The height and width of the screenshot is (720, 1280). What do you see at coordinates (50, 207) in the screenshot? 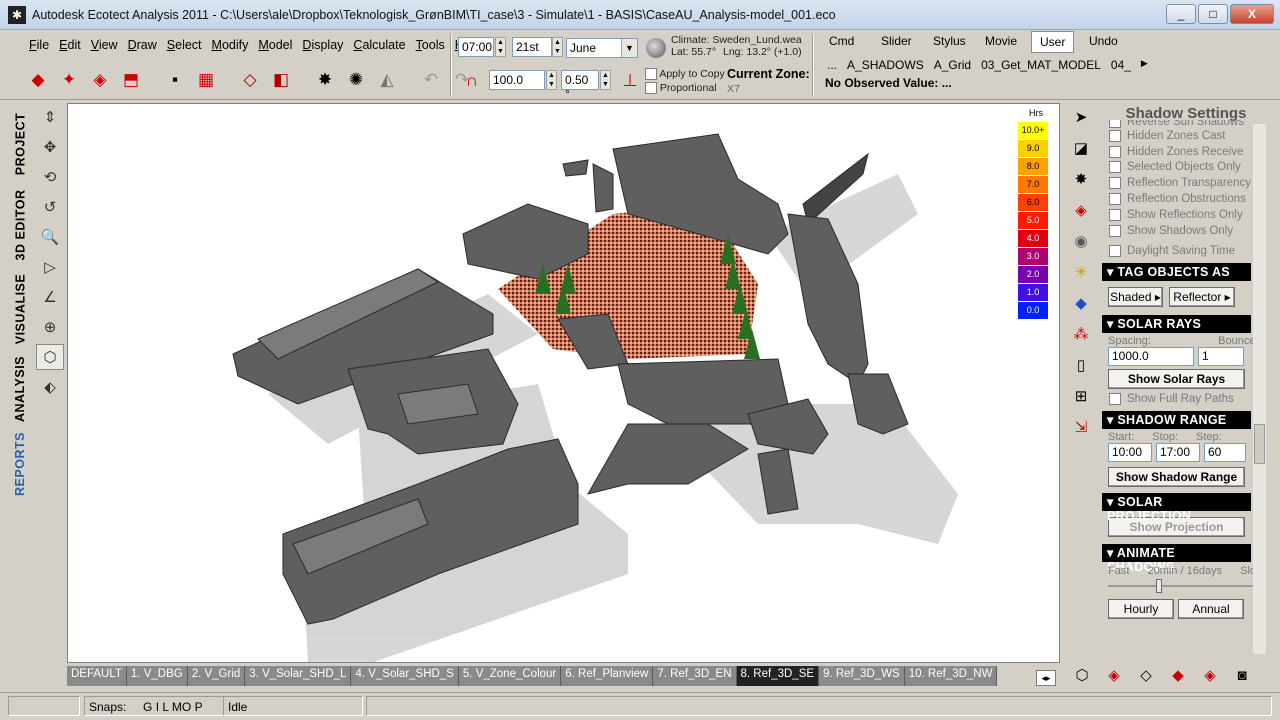
I see `rotate-icon: ↺` at bounding box center [50, 207].